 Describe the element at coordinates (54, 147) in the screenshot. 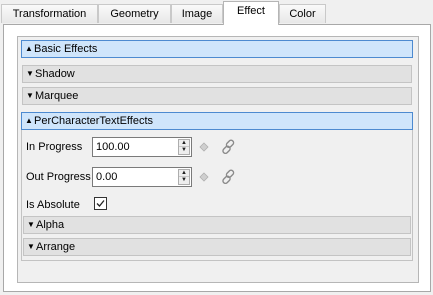

I see `in-progress-label: In Progress` at that location.